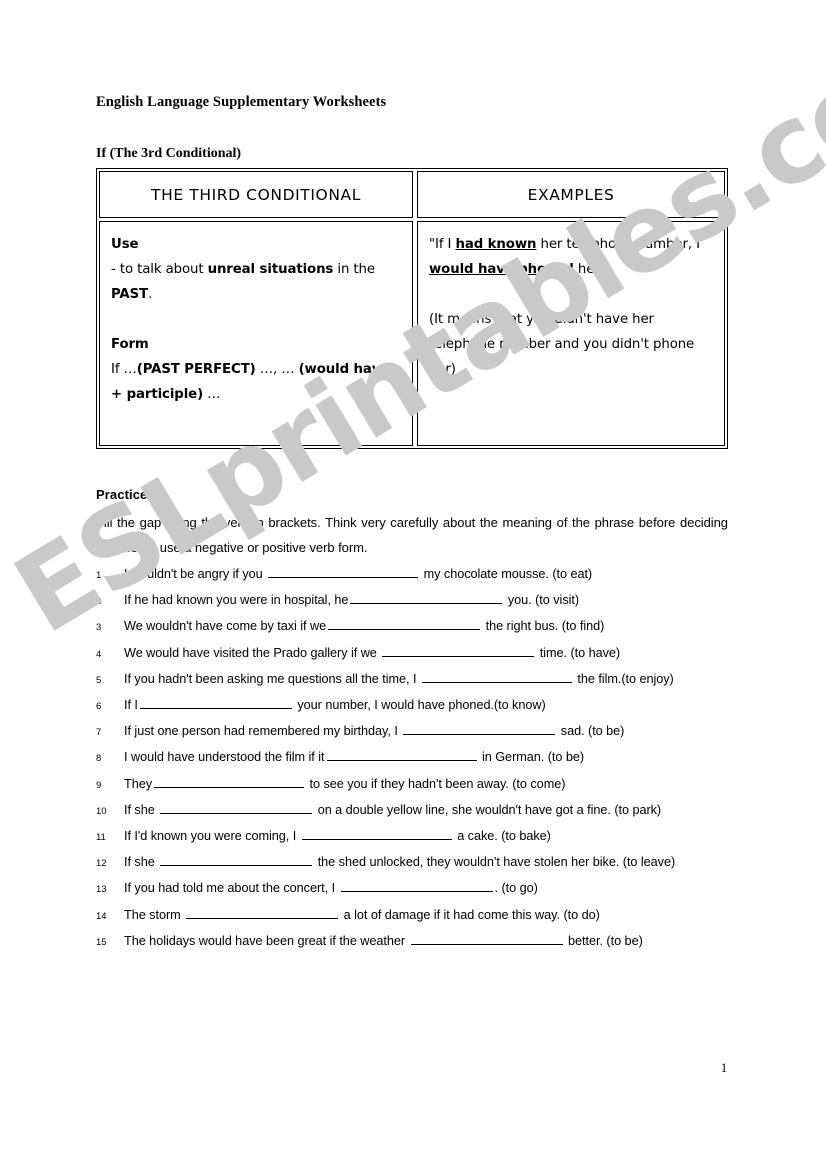  I want to click on practice-heading-number: 1, so click(152, 496).